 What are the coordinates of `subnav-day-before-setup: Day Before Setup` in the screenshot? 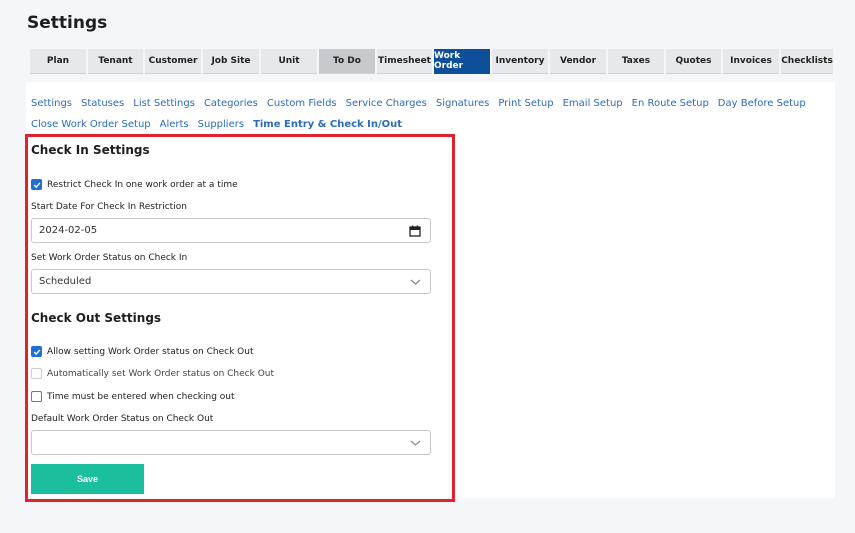 It's located at (762, 103).